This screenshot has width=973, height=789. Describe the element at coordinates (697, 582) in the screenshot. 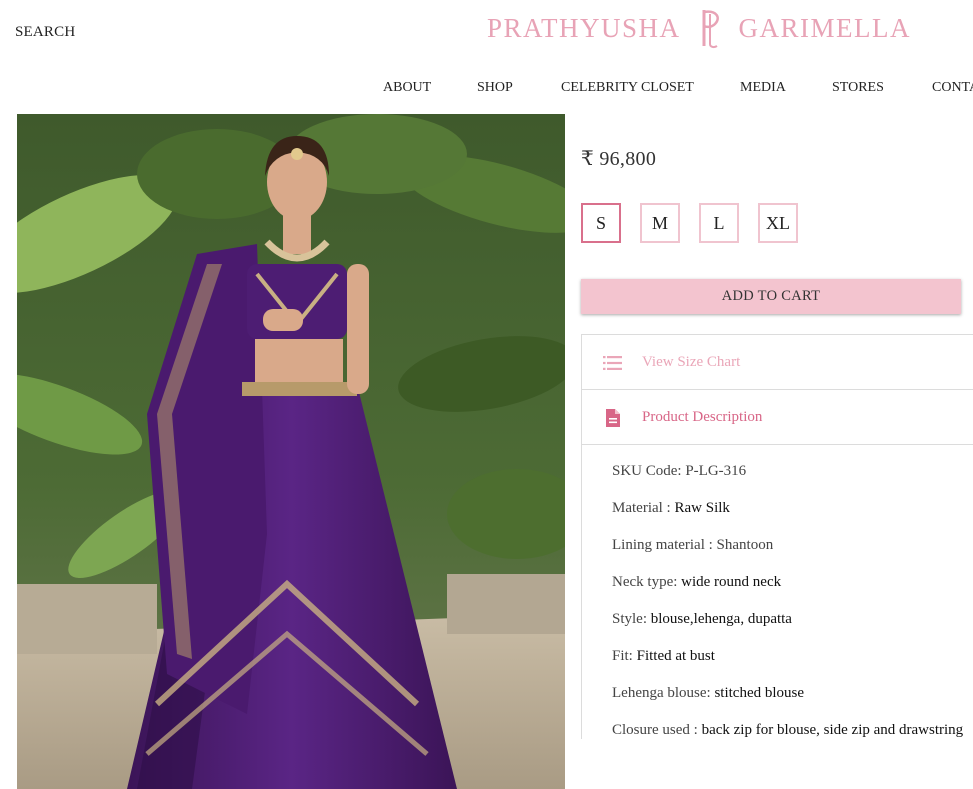

I see `detail-neck-type: Neck type: wide round neck` at that location.